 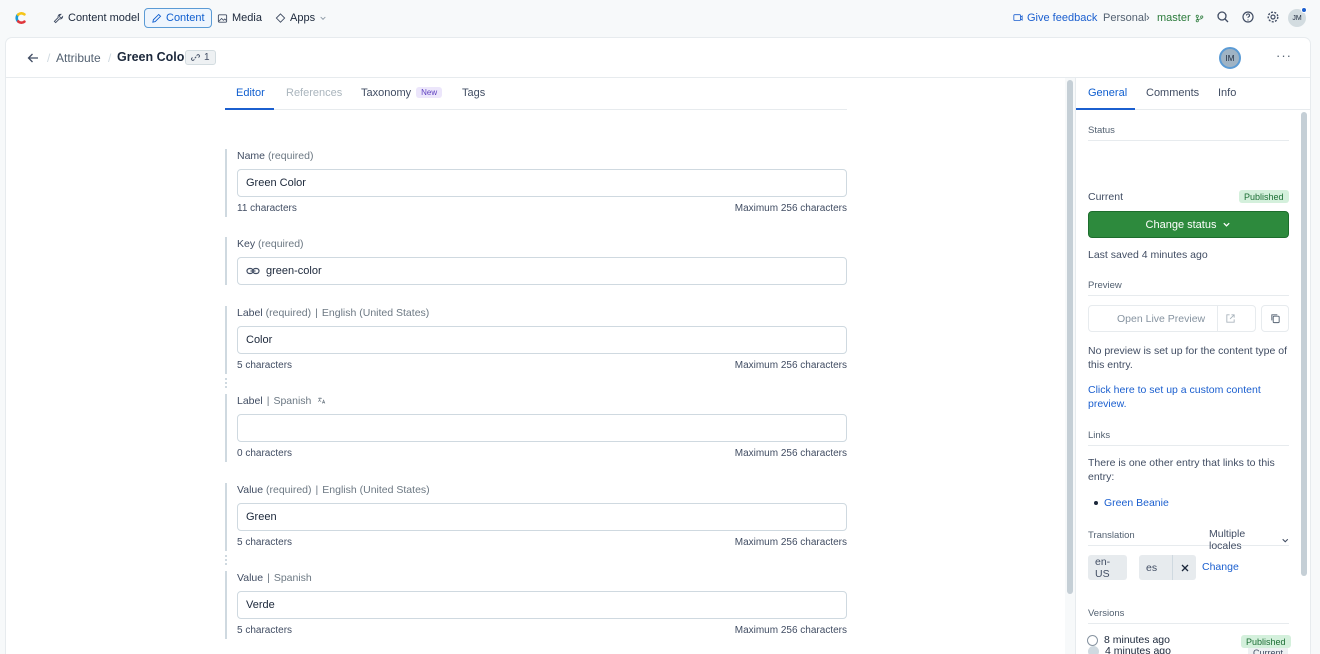 I want to click on feedback-icon, so click(x=1018, y=17).